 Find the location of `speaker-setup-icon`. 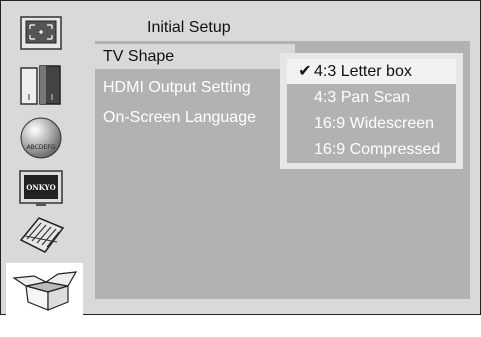

speaker-setup-icon is located at coordinates (41, 86).